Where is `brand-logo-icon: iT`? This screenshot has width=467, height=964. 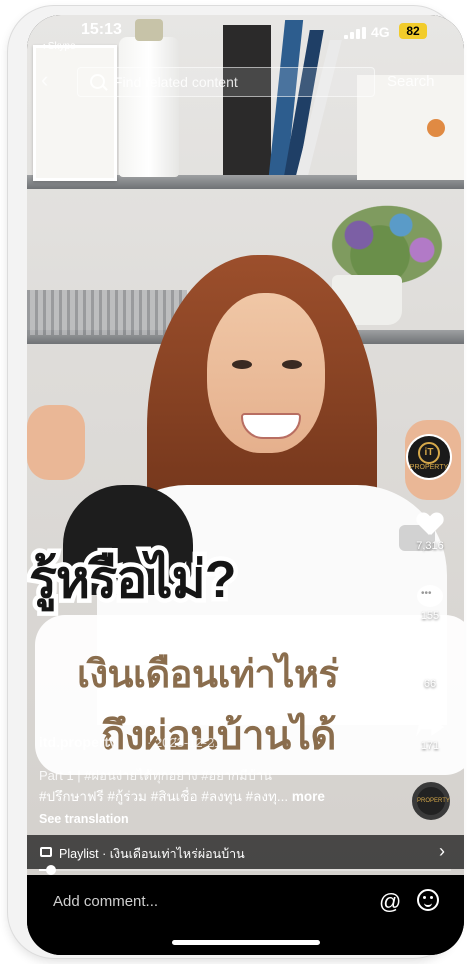
brand-logo-icon: iT is located at coordinates (429, 453).